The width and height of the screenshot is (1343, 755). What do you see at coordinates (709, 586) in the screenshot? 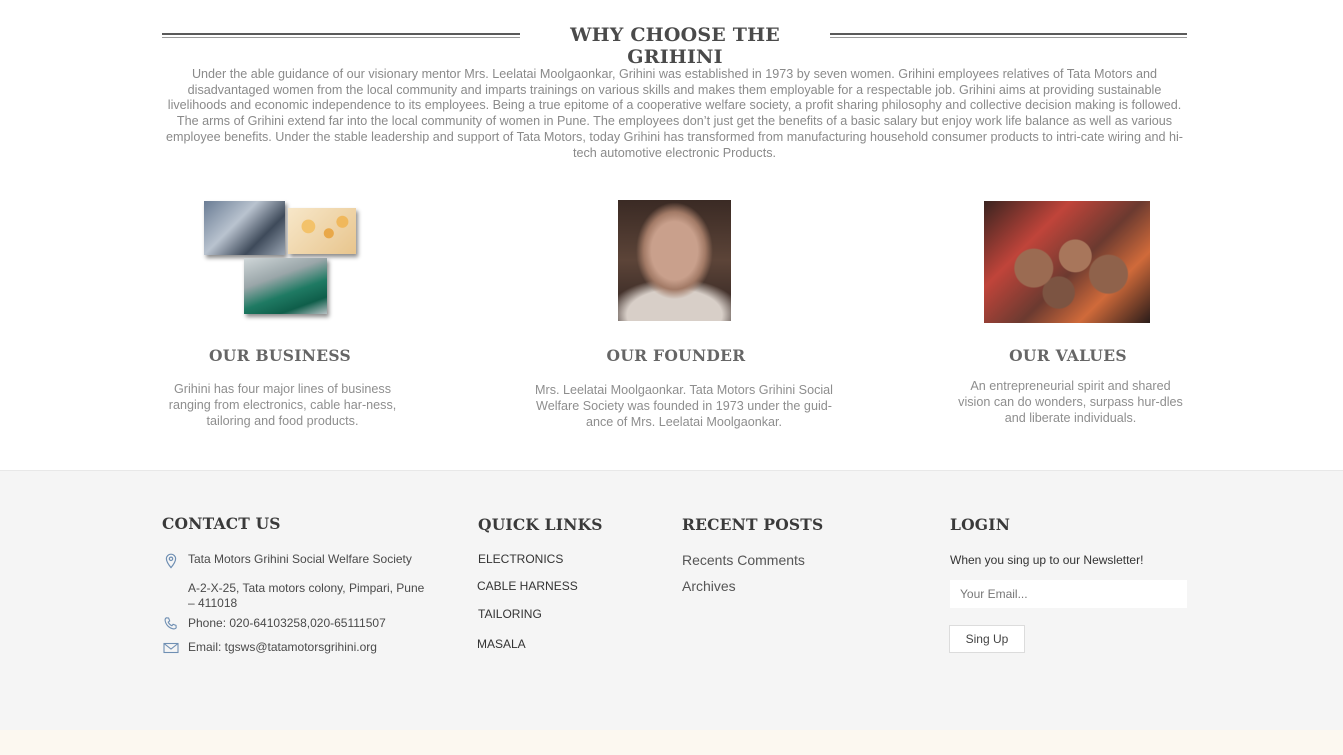
I see `archives-link: Archives` at bounding box center [709, 586].